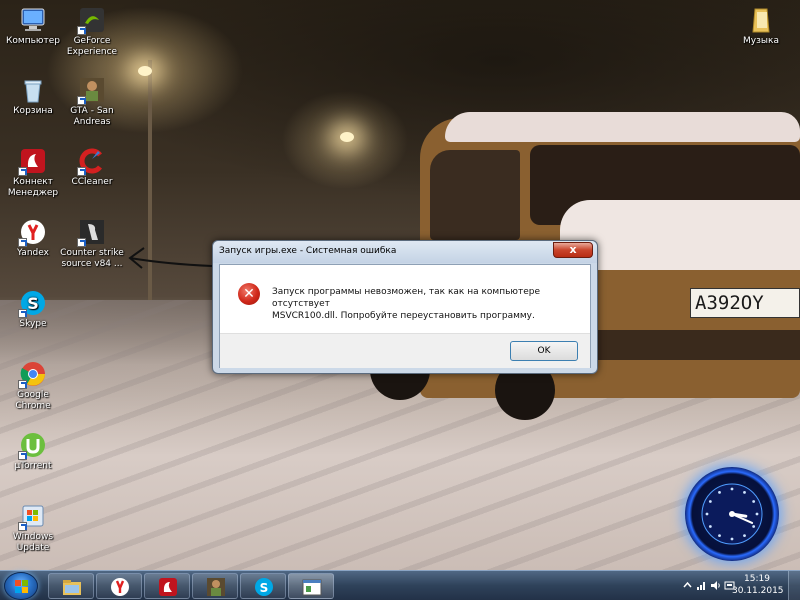 This screenshot has height=600, width=800. I want to click on window-icon, so click(312, 587).